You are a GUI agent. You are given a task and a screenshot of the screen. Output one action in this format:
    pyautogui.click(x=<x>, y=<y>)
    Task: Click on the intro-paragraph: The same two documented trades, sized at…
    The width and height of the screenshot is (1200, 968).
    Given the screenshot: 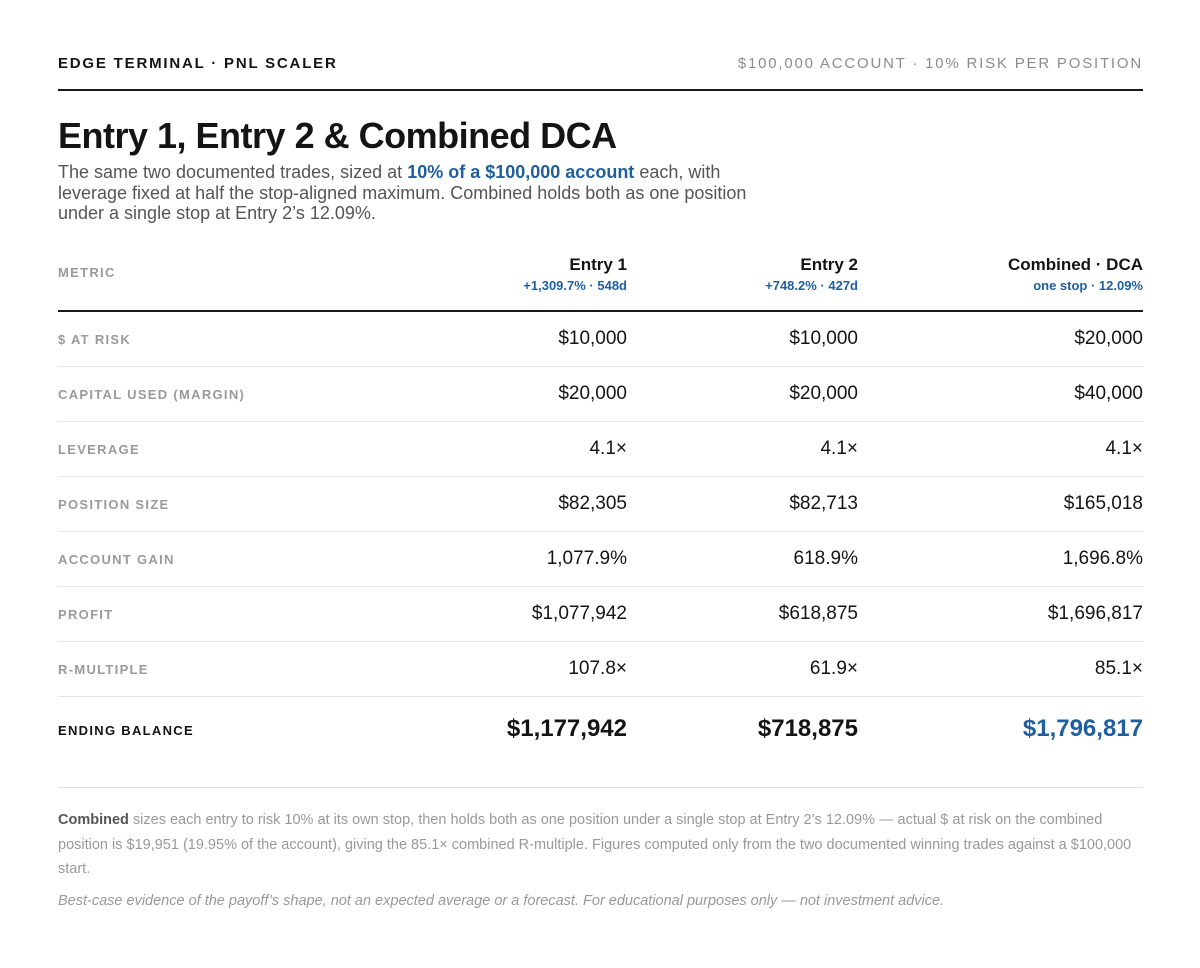 What is the action you would take?
    pyautogui.click(x=403, y=193)
    